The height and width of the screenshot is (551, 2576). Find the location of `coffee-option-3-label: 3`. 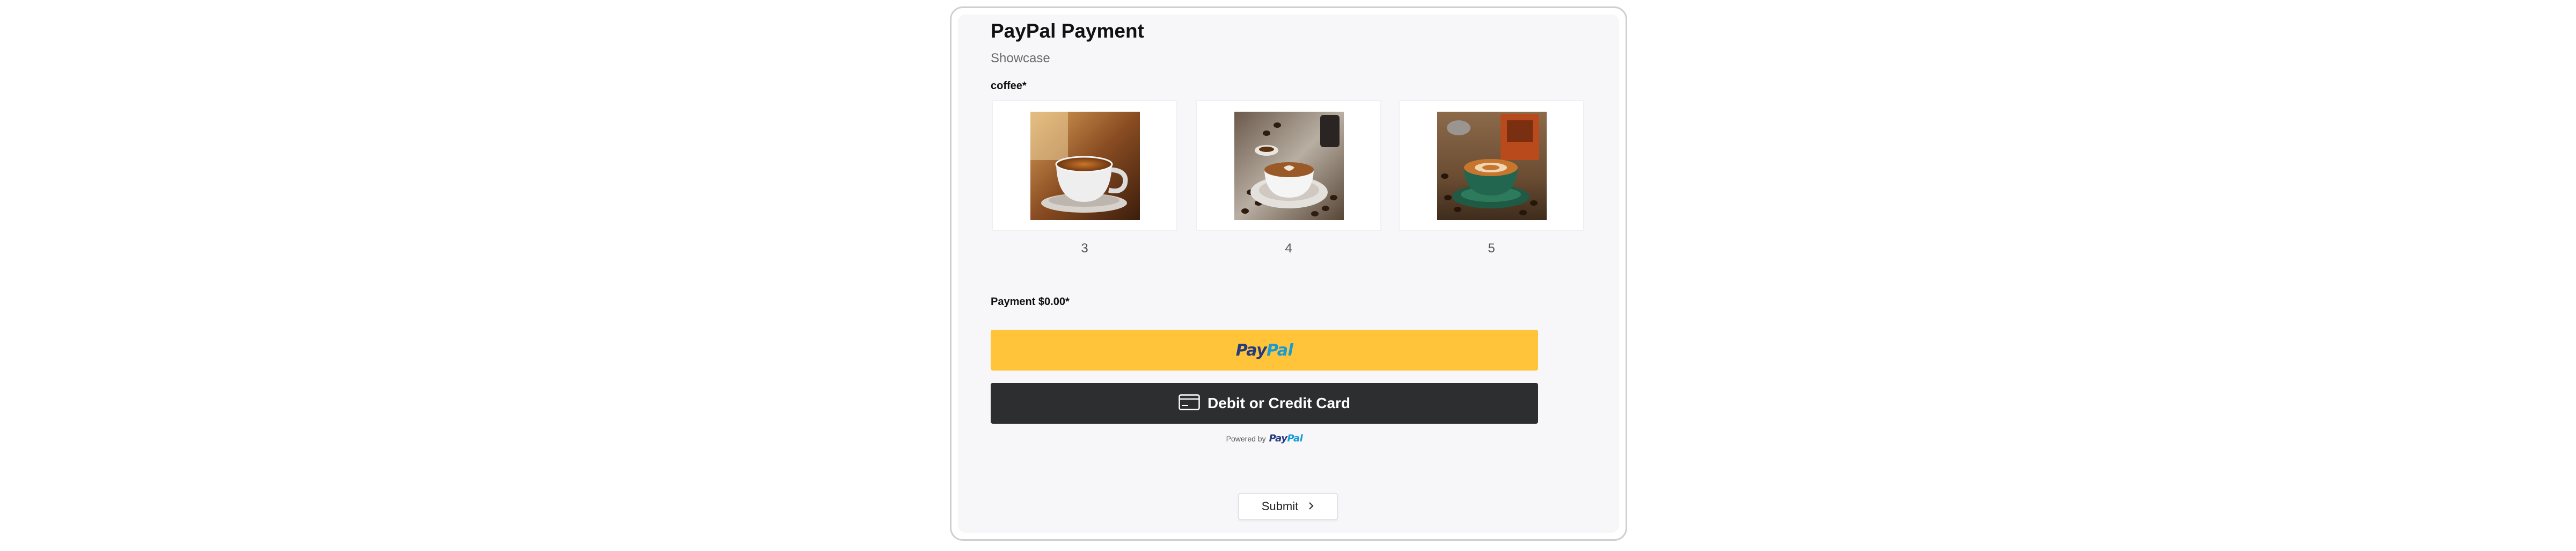

coffee-option-3-label: 3 is located at coordinates (1084, 249).